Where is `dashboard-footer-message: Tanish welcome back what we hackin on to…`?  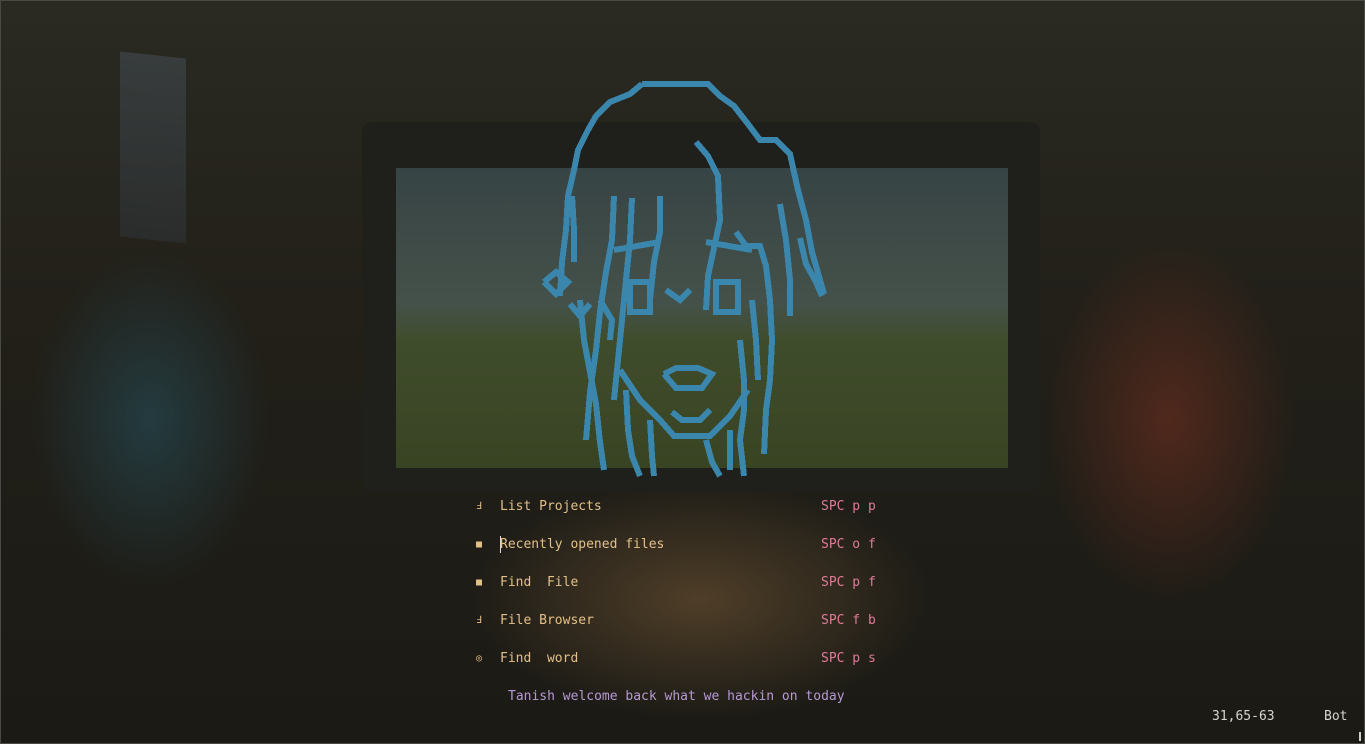
dashboard-footer-message: Tanish welcome back what we hackin on to… is located at coordinates (676, 696).